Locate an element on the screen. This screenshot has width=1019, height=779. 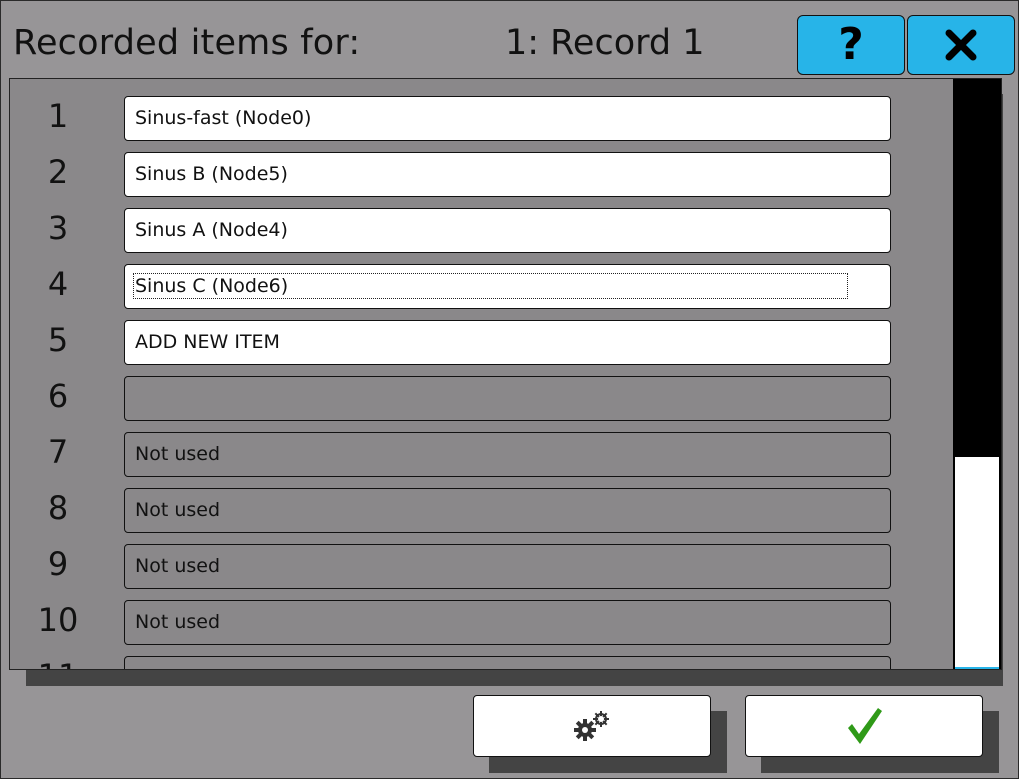
list-item: 10 Not used is located at coordinates (480, 623).